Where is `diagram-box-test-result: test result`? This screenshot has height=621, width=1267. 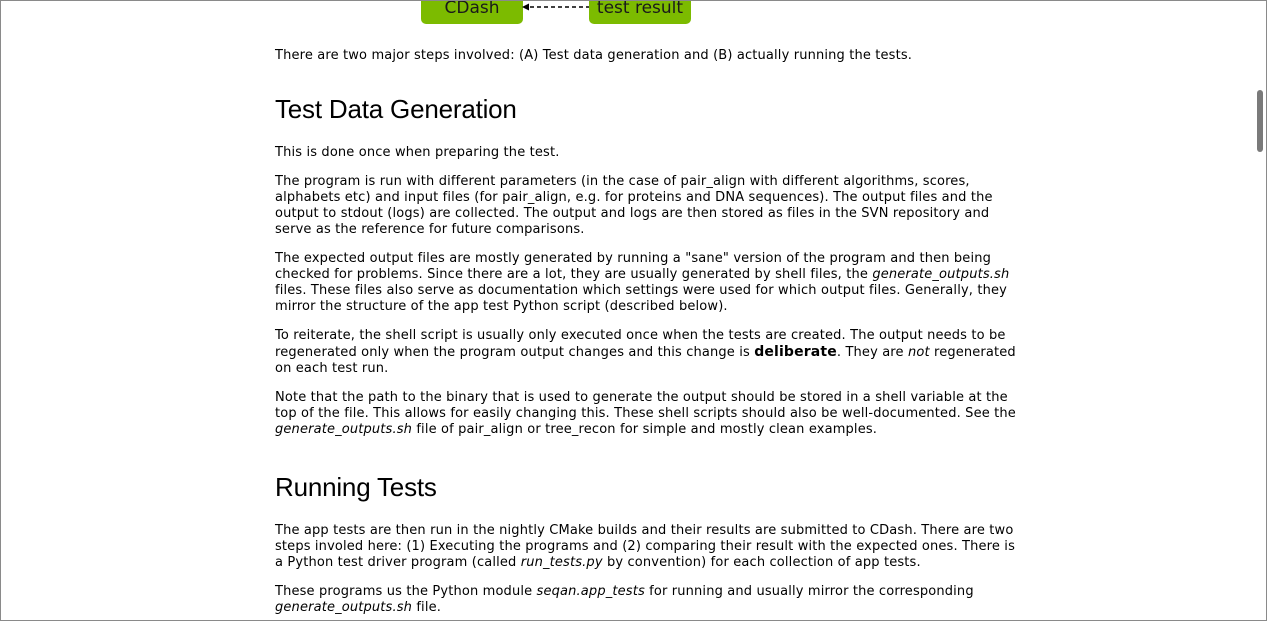 diagram-box-test-result: test result is located at coordinates (640, 12).